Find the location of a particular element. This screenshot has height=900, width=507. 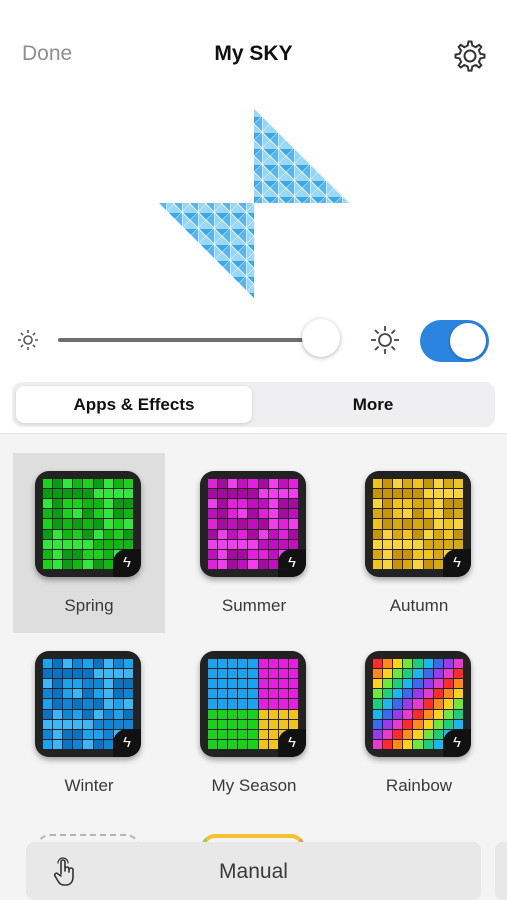

device-layout-preview is located at coordinates (254, 203).